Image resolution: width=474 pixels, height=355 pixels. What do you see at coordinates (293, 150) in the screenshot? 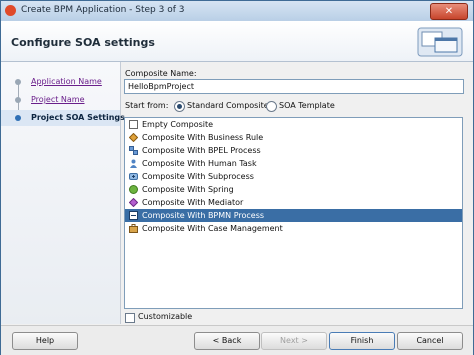
I see `list-item: Composite With BPEL Process` at bounding box center [293, 150].